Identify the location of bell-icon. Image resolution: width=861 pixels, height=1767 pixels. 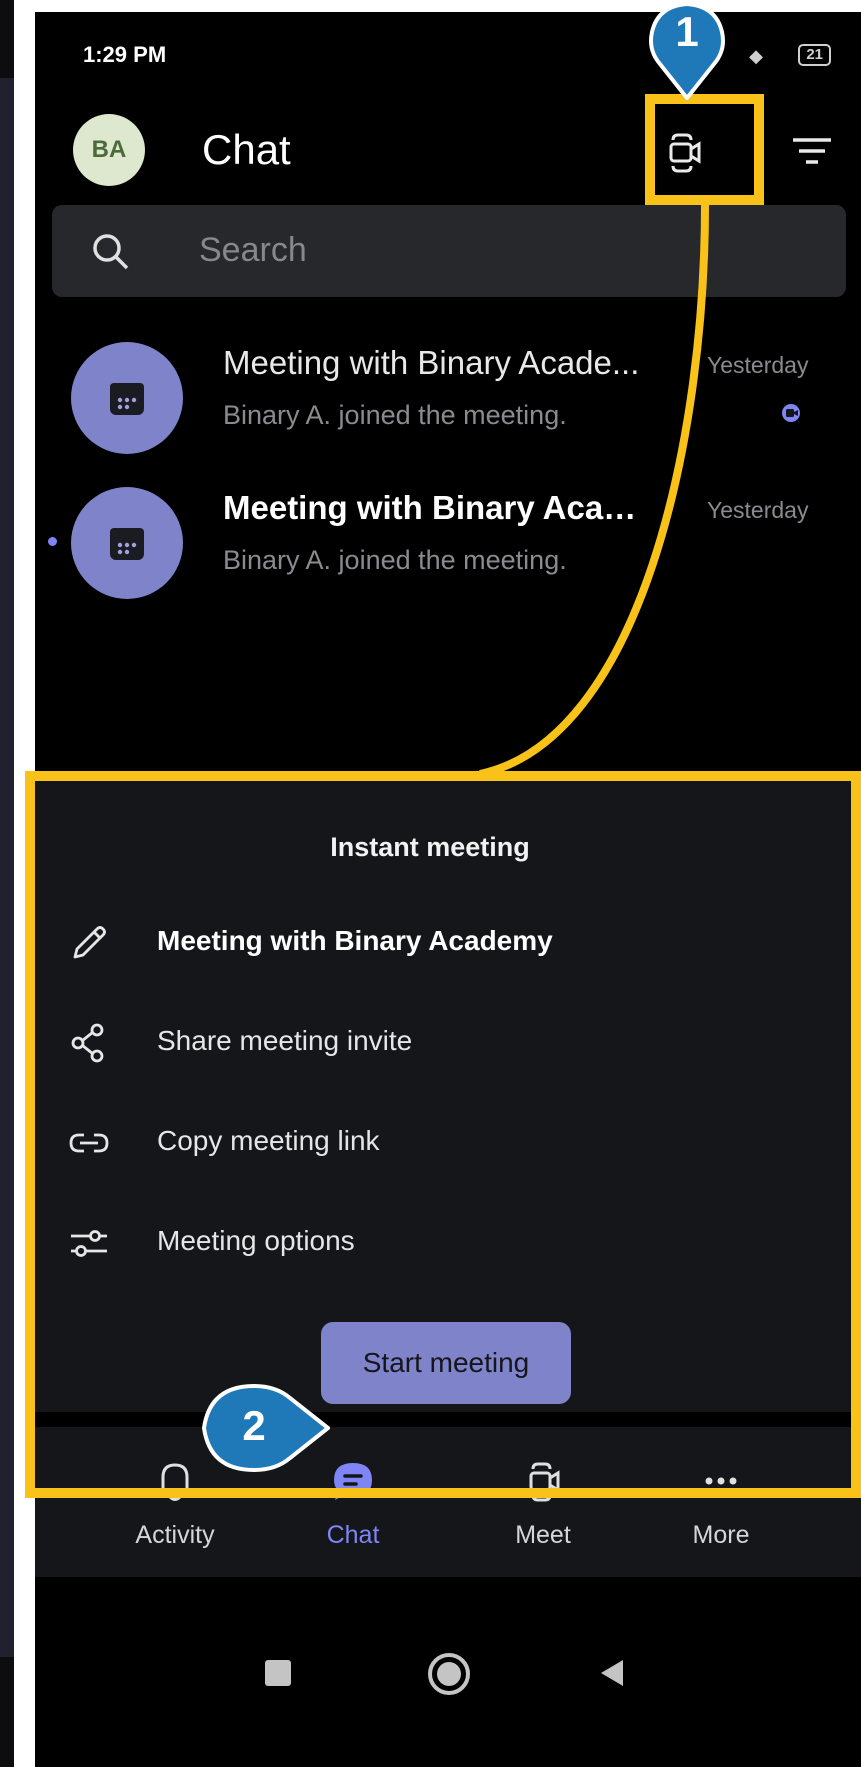
(175, 1482).